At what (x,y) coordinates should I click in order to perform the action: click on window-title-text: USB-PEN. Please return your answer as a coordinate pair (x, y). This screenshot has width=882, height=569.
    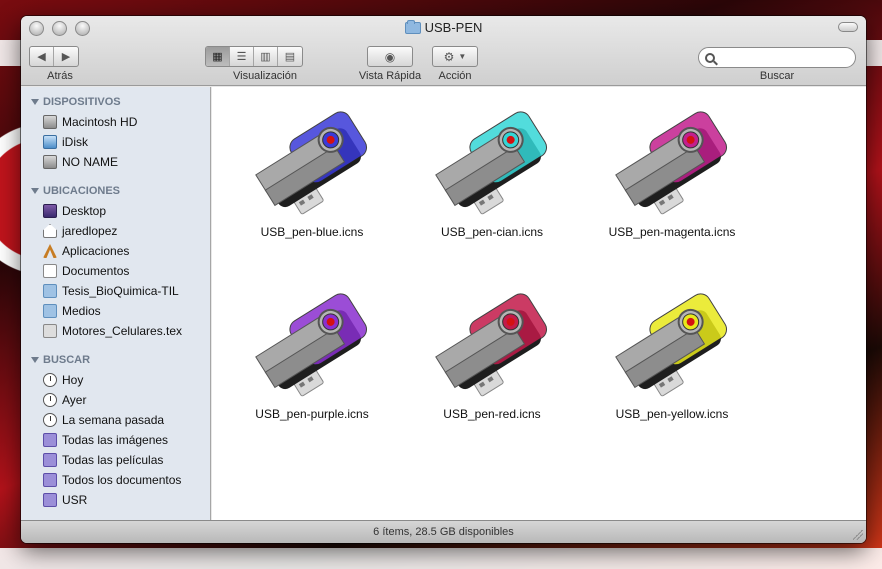
    Looking at the image, I should click on (453, 27).